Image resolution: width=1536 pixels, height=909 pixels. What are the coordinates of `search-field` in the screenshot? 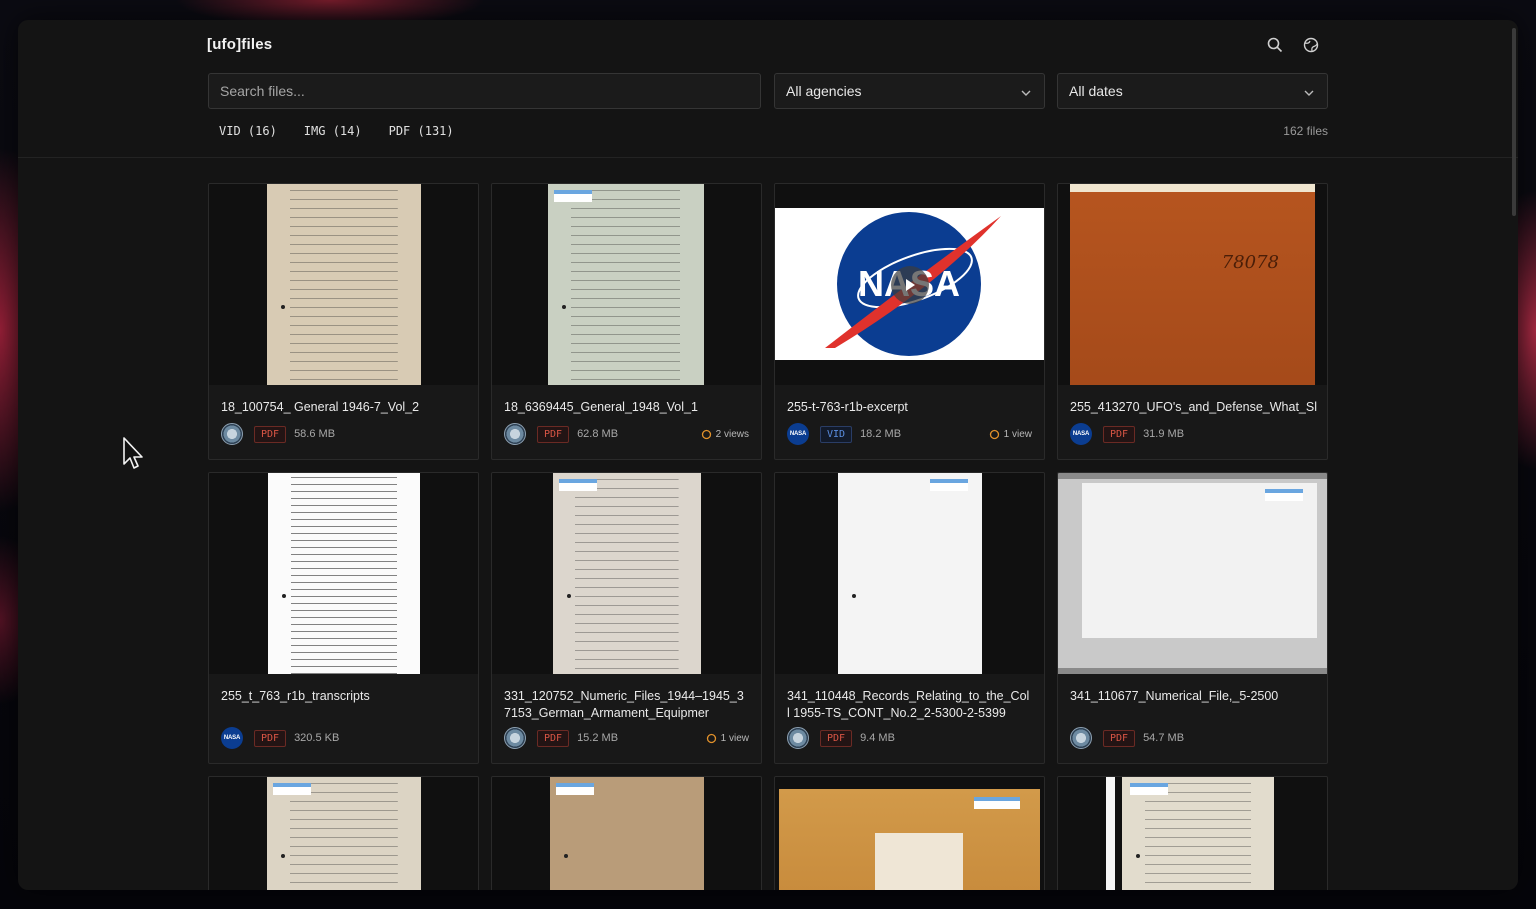 It's located at (484, 91).